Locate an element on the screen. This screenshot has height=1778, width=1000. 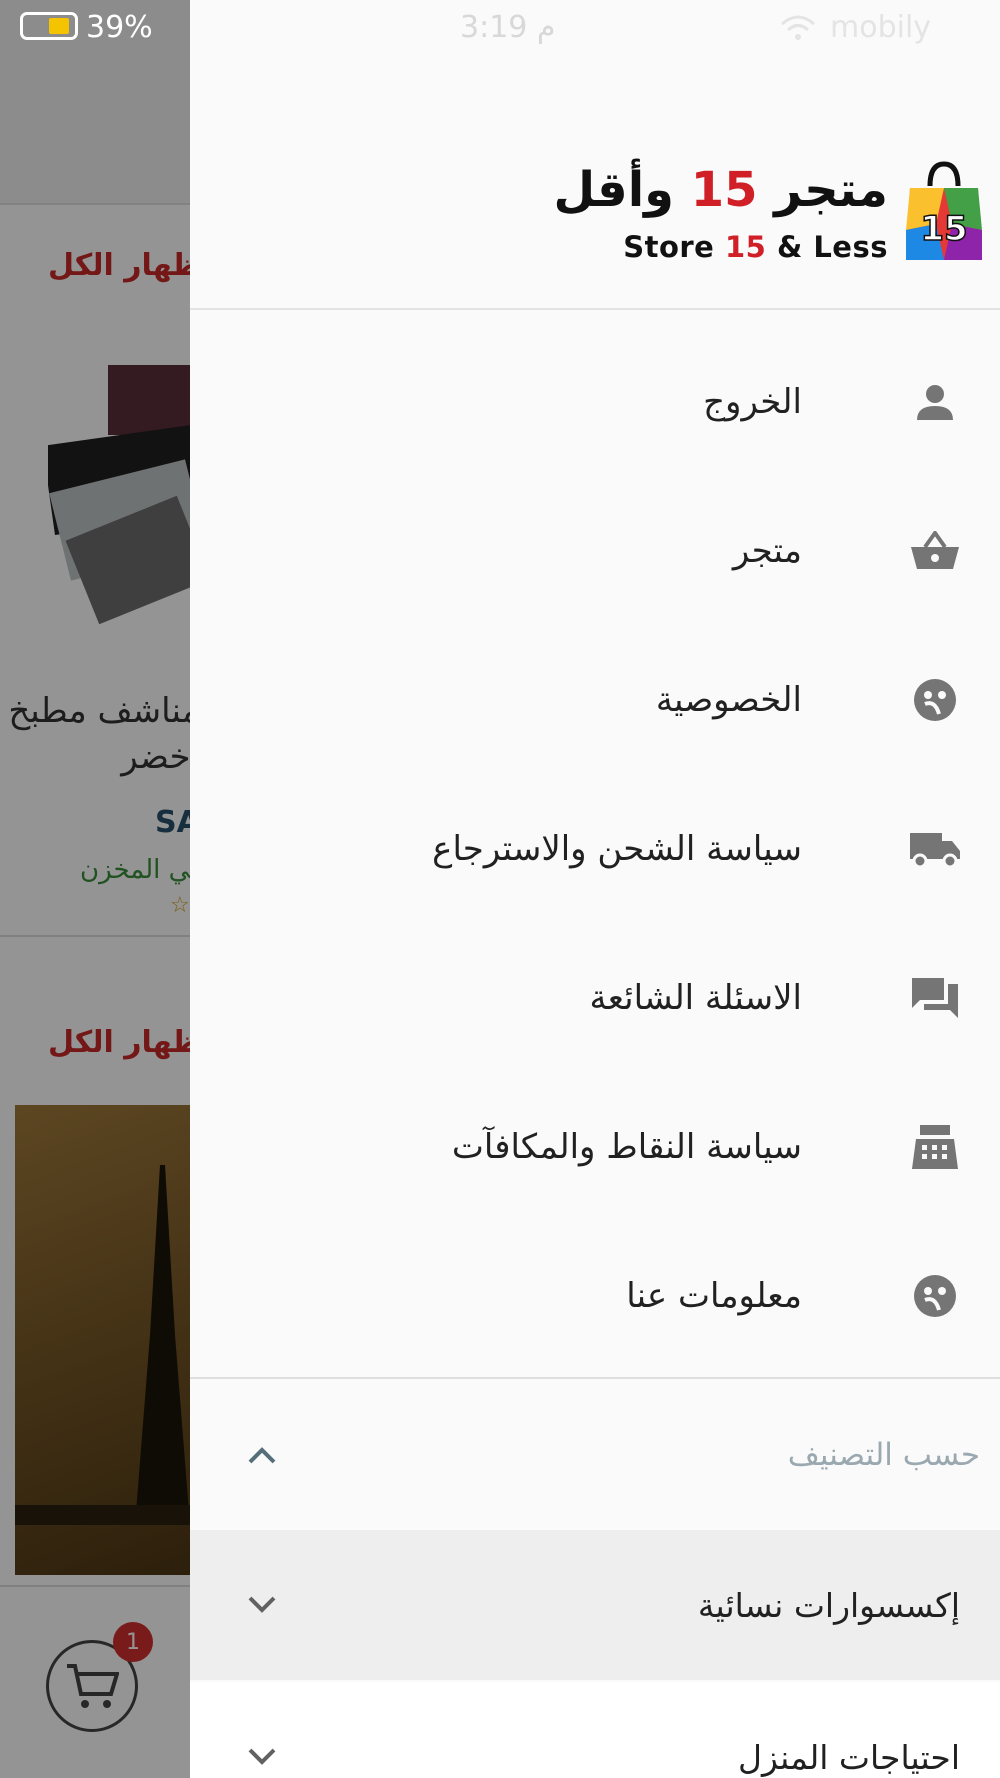
menu-item-about-us: معلومات عنا is located at coordinates (595, 1295).